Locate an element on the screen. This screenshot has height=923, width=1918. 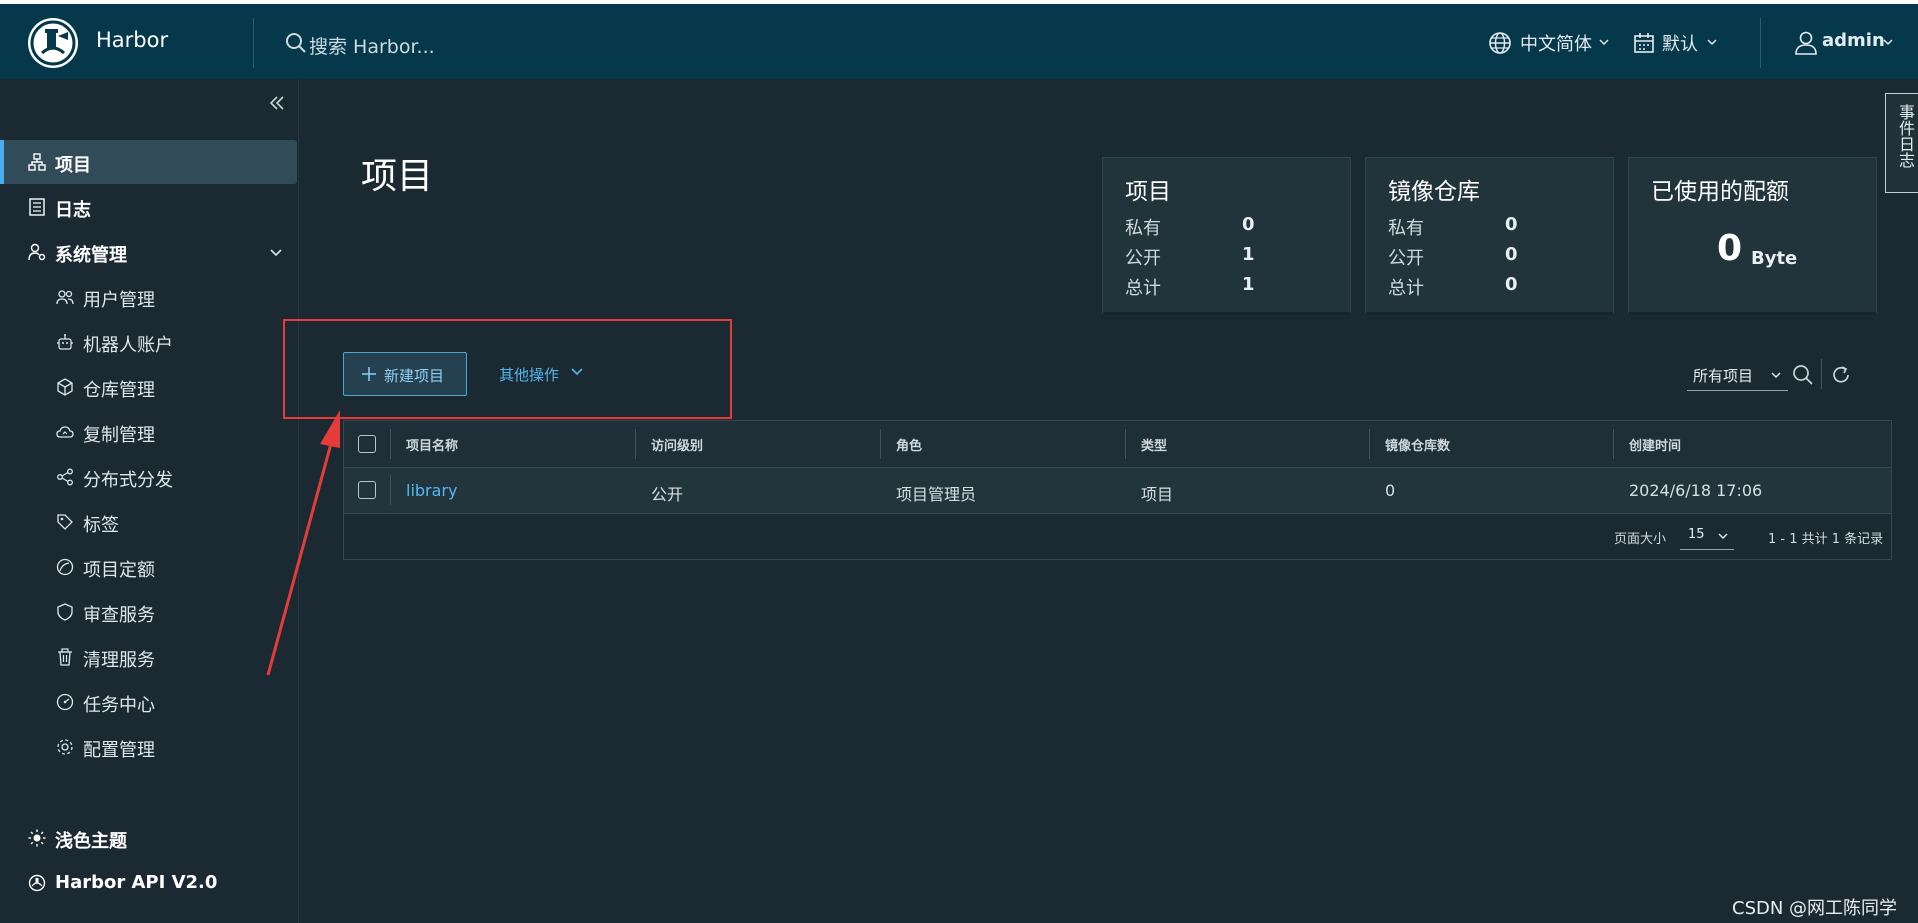
sidebar-item-users: 用户管理 is located at coordinates (148, 297).